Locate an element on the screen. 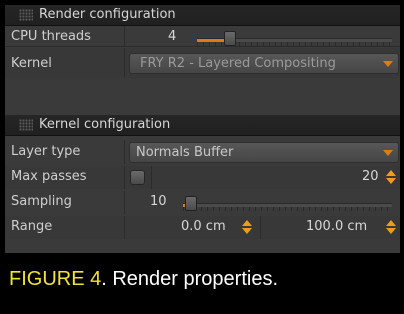 This screenshot has width=404, height=314. section-title: Render configuration is located at coordinates (107, 14).